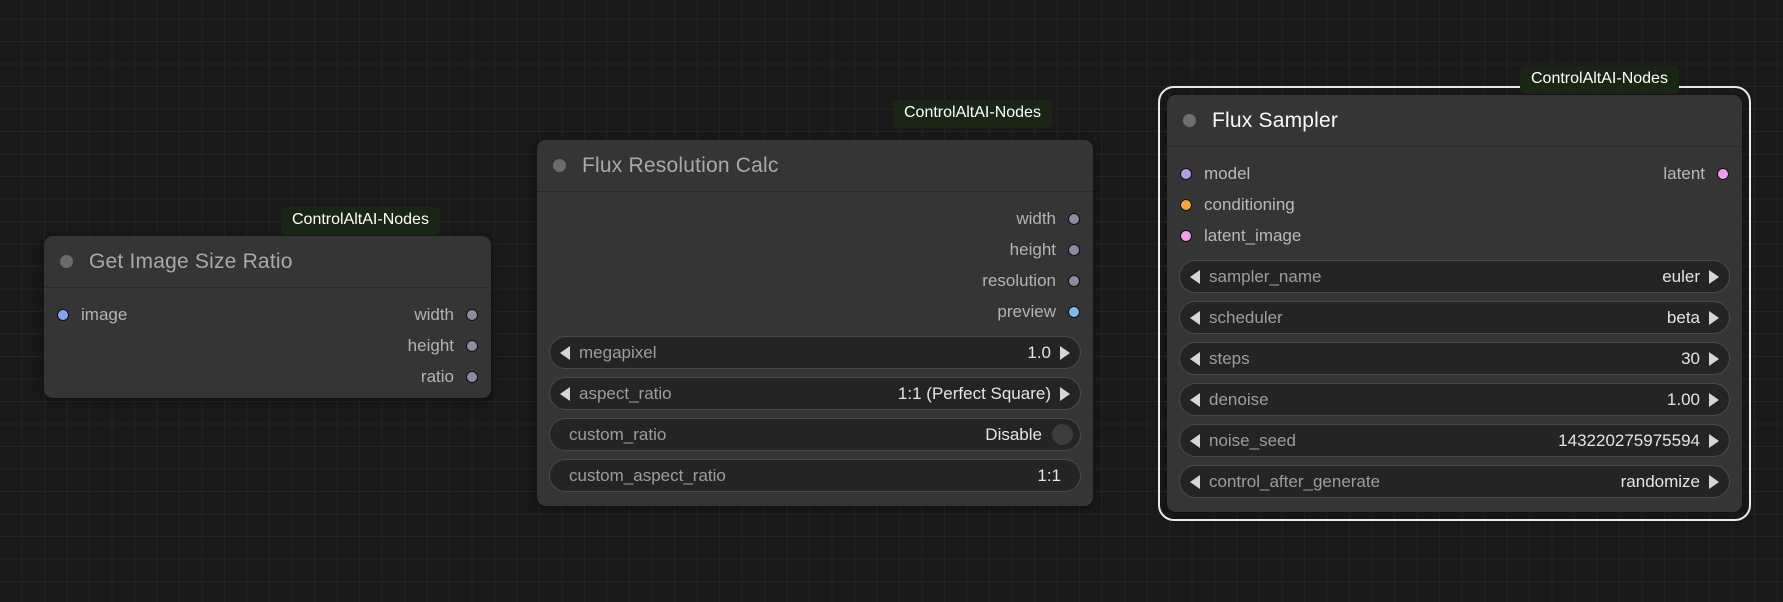  What do you see at coordinates (1186, 173) in the screenshot?
I see `port-dot-model` at bounding box center [1186, 173].